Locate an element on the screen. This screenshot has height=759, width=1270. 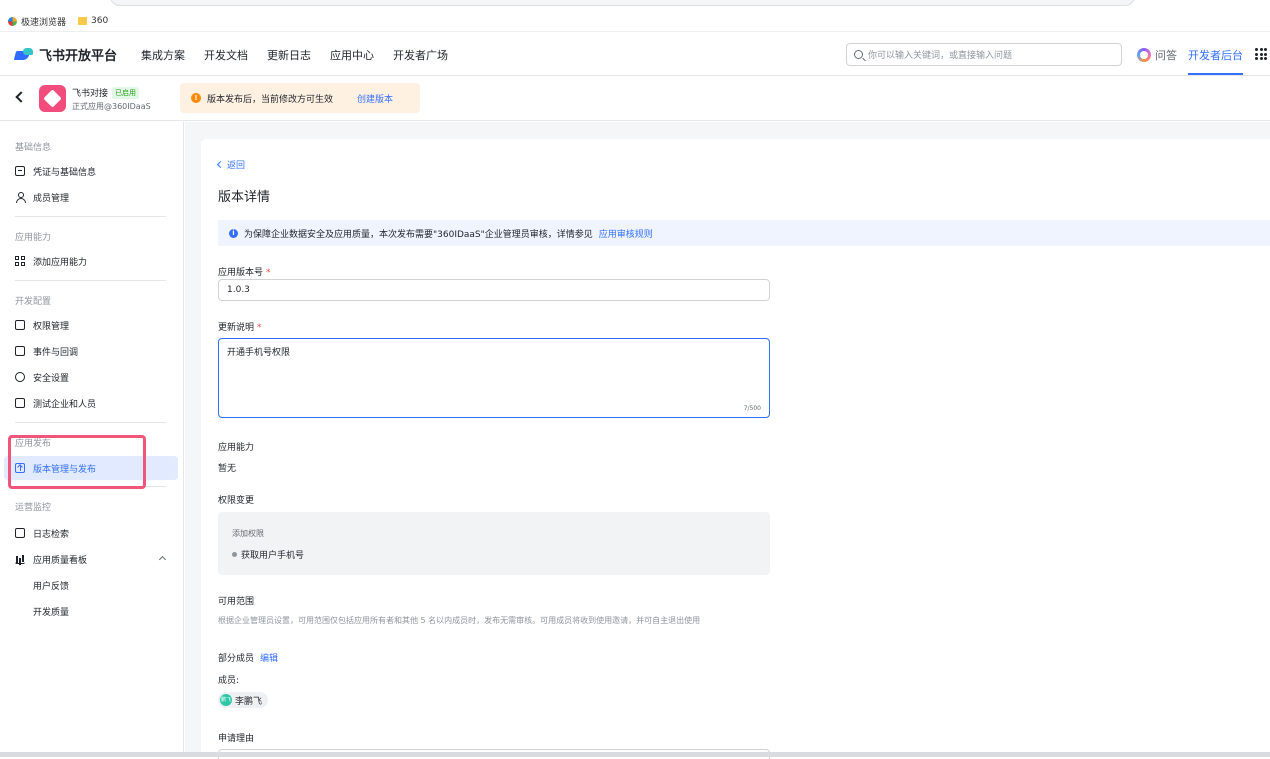
sidebar-item-add-capability: 添加应用能力 is located at coordinates (51, 261).